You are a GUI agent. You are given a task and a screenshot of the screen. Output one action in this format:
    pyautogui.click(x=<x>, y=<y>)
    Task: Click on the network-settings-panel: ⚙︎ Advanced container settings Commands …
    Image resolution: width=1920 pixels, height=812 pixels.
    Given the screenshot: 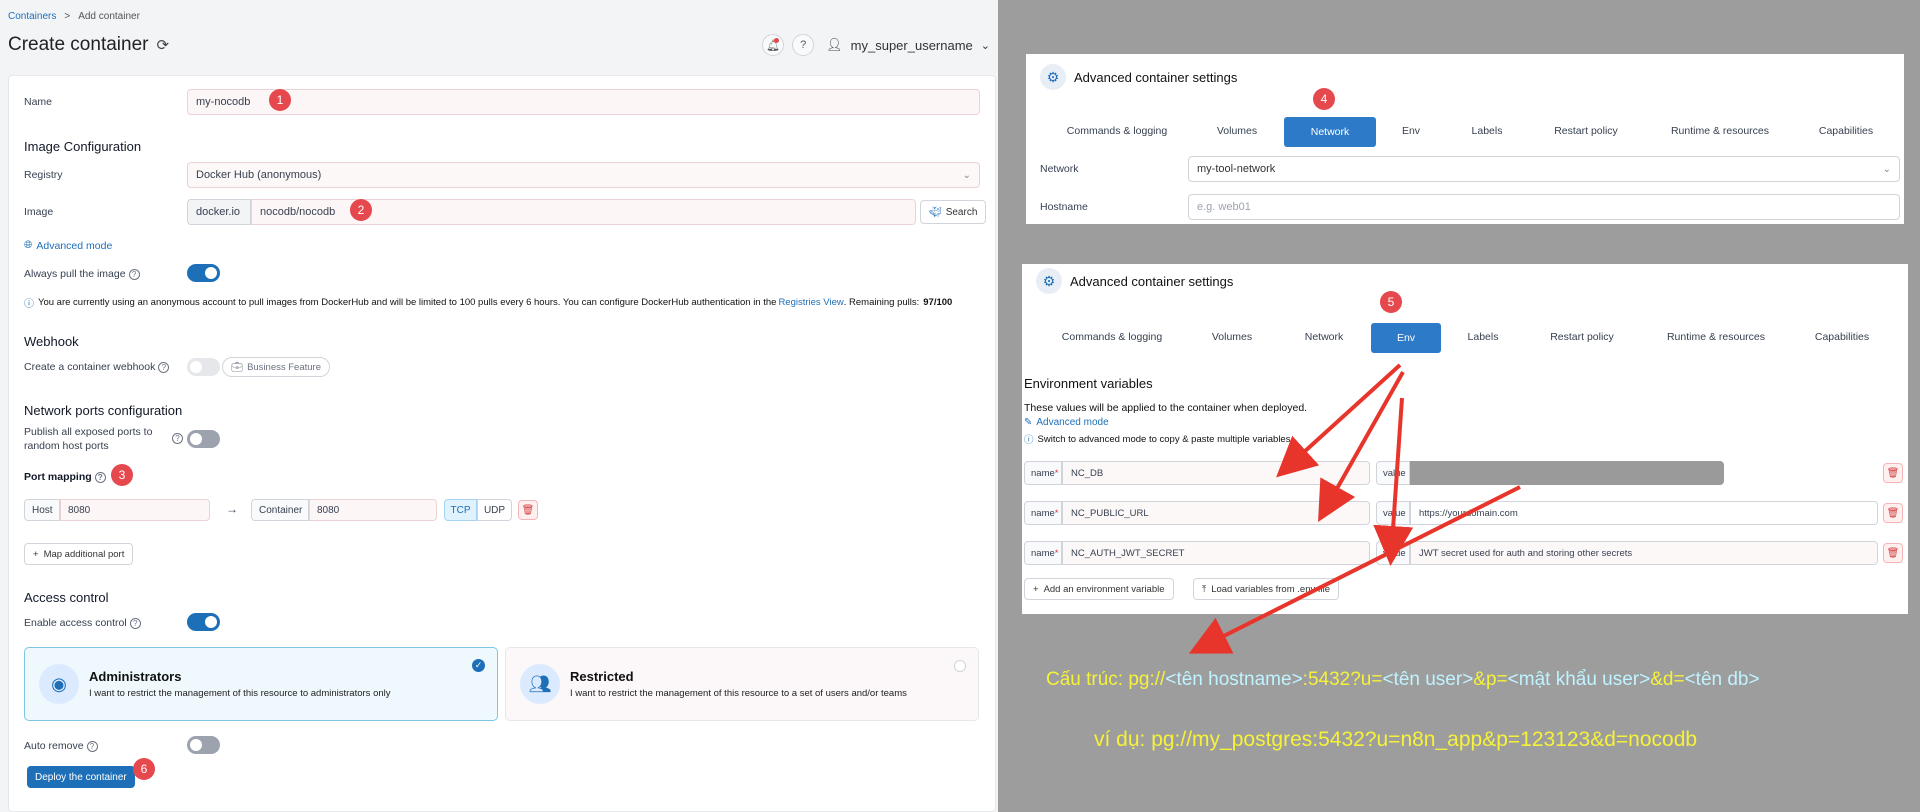 What is the action you would take?
    pyautogui.click(x=1465, y=139)
    